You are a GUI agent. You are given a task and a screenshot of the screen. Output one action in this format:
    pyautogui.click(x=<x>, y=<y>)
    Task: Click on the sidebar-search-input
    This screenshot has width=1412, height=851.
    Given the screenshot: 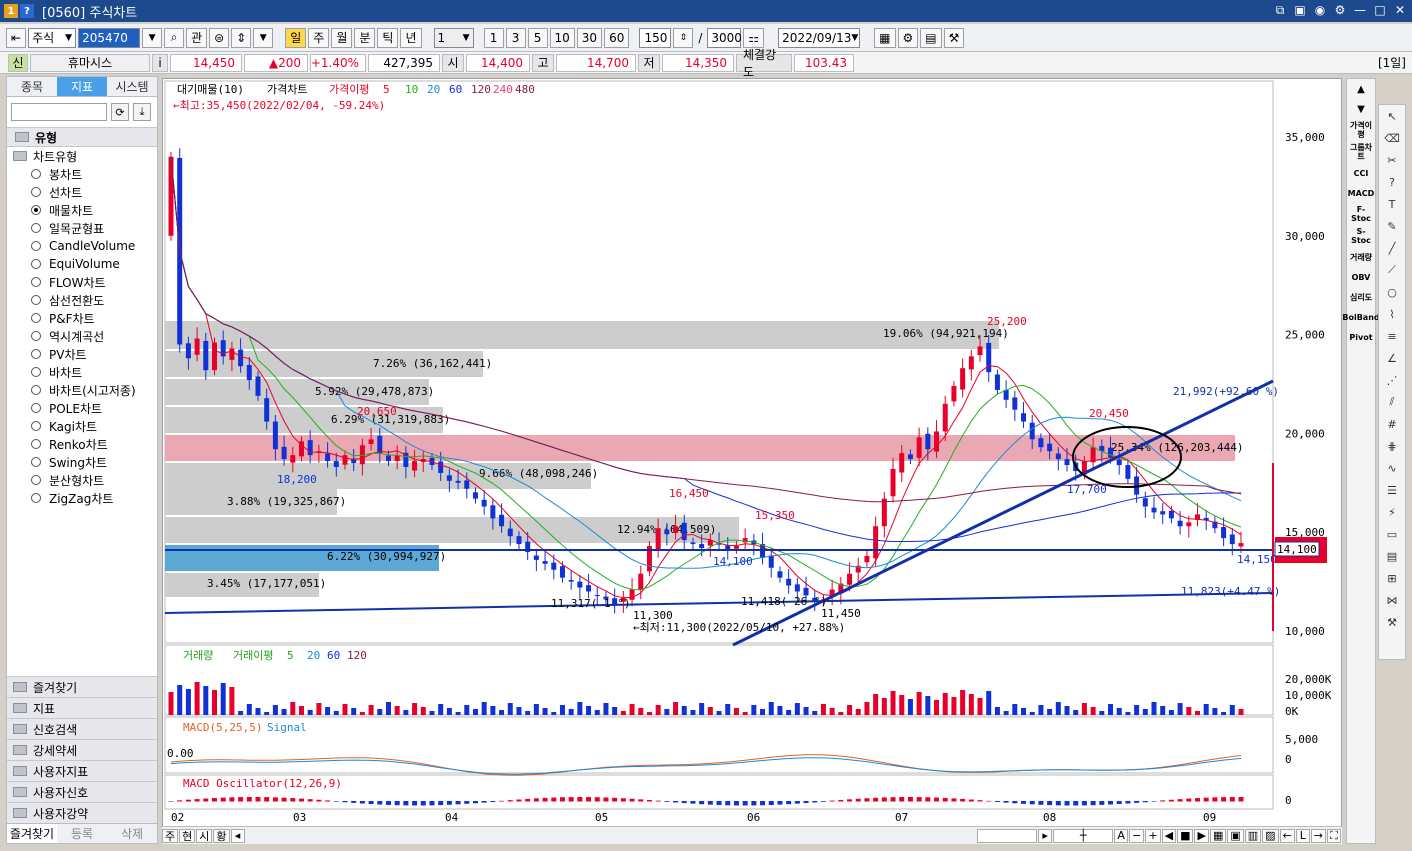 What is the action you would take?
    pyautogui.click(x=59, y=112)
    